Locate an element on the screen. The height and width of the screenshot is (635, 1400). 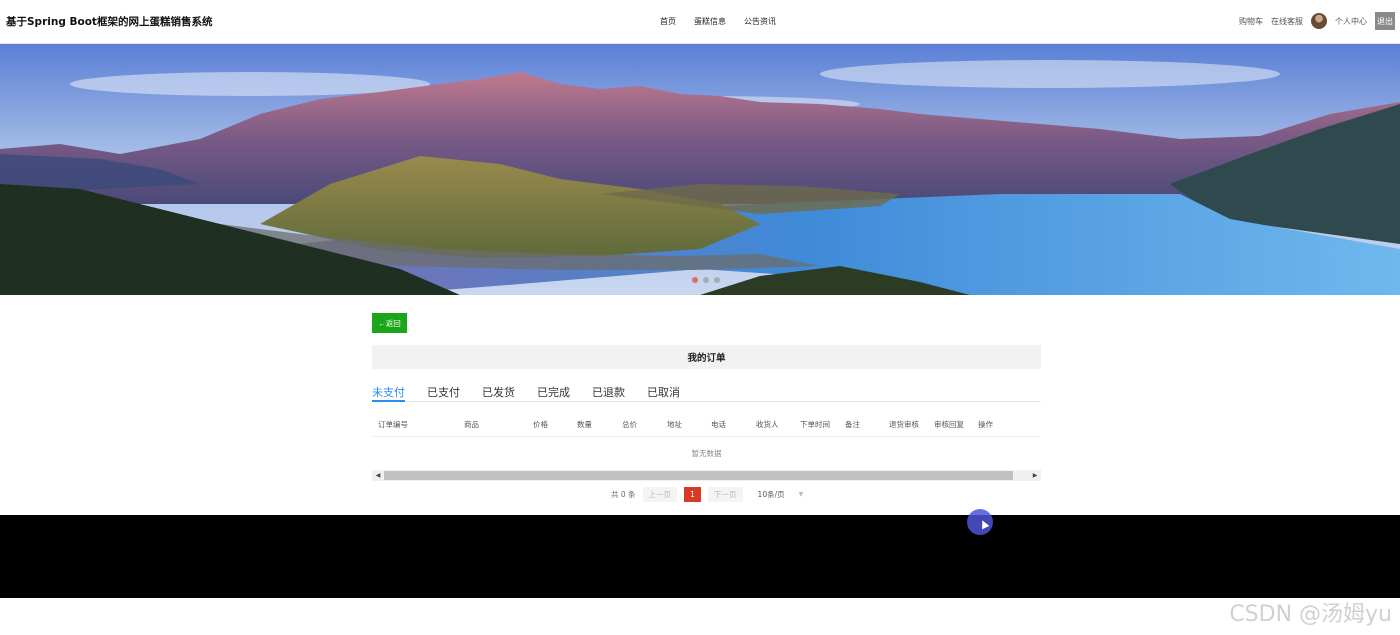
watermark: CSDN @汤姆yu is located at coordinates (1310, 614).